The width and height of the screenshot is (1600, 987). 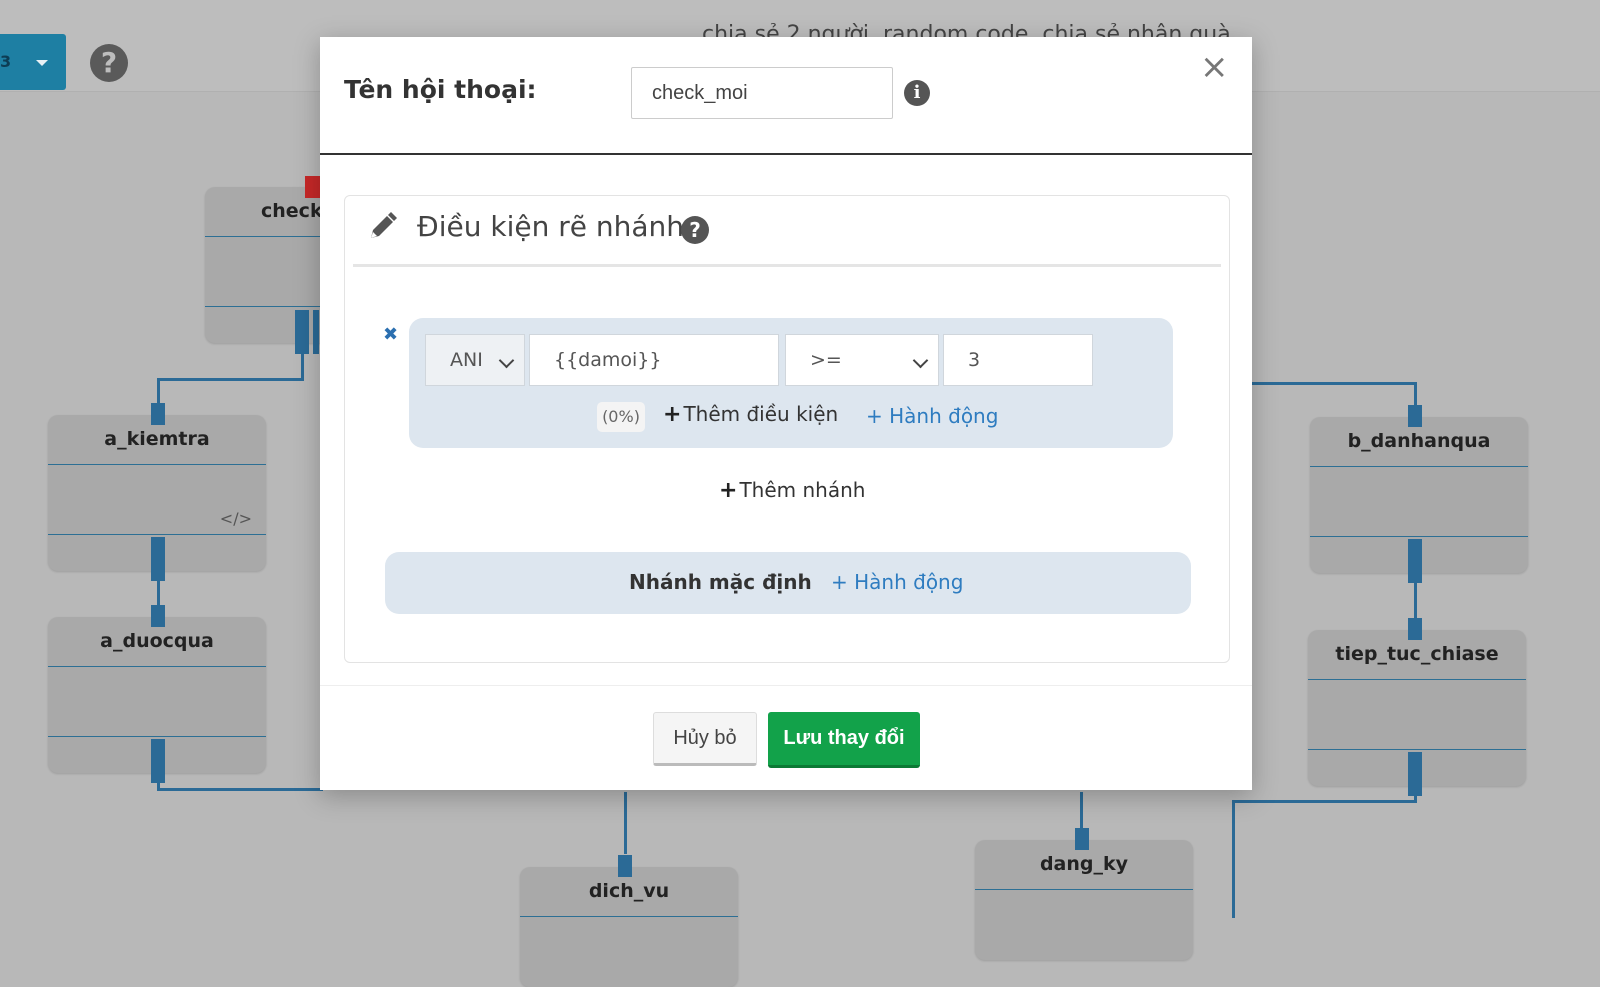 What do you see at coordinates (390, 334) in the screenshot?
I see `remove-branch-icon: ✖` at bounding box center [390, 334].